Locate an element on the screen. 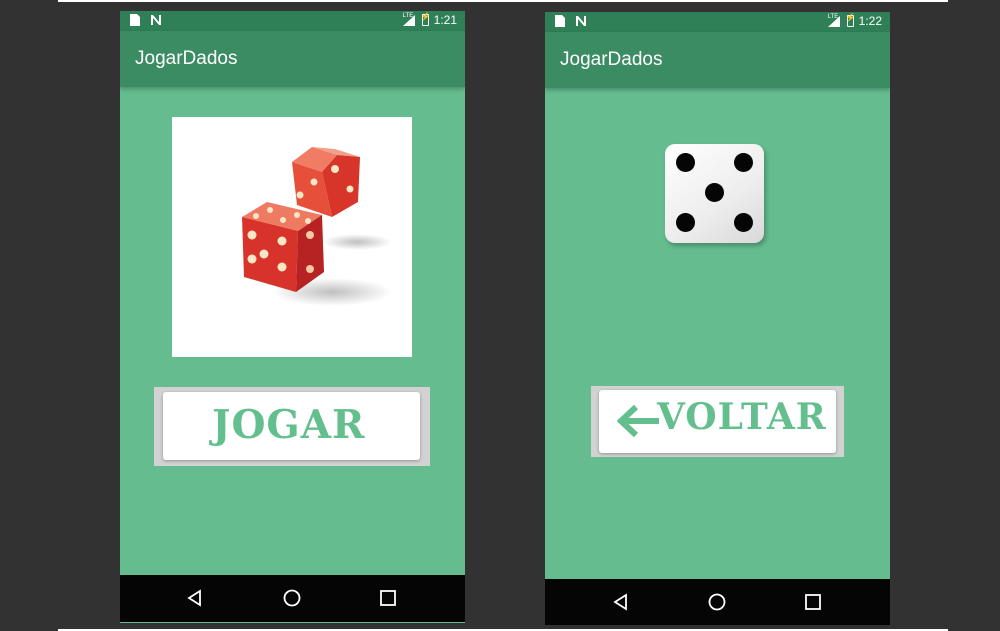  status-bar: LTE 1:21 is located at coordinates (292, 21).